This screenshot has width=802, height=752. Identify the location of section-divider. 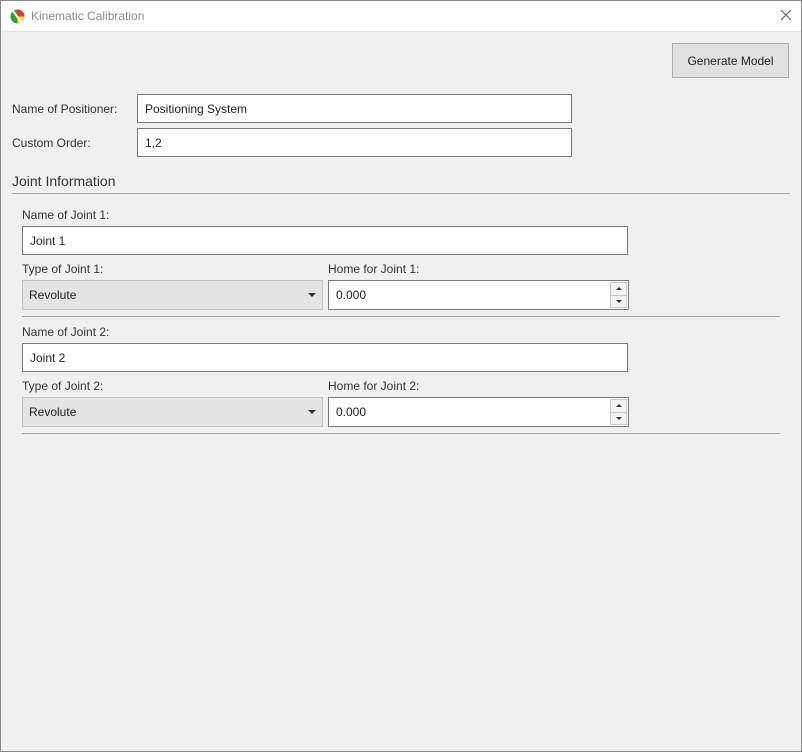
(401, 193).